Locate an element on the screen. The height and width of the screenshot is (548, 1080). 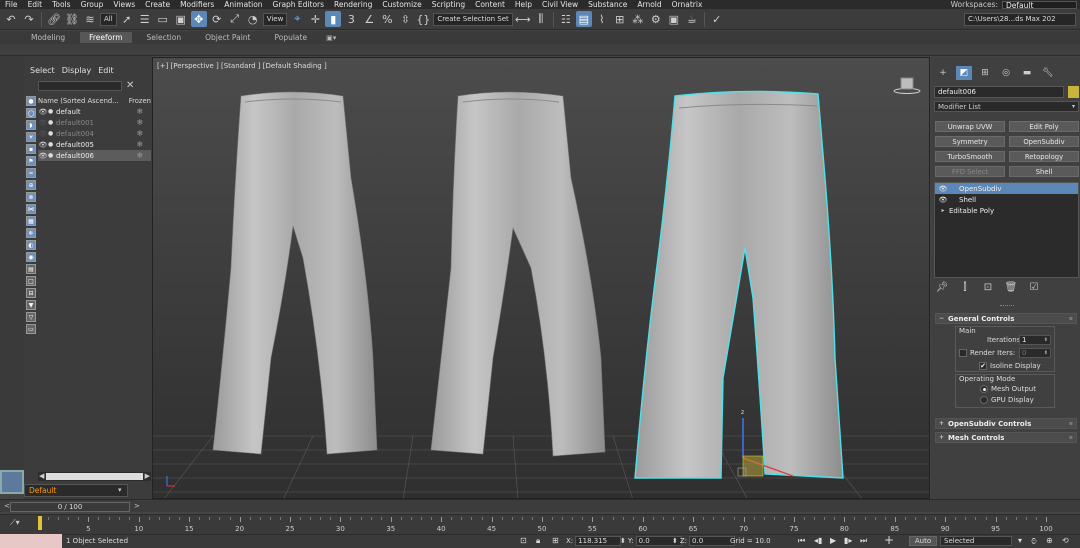
menu-file: File is located at coordinates (11, 4).